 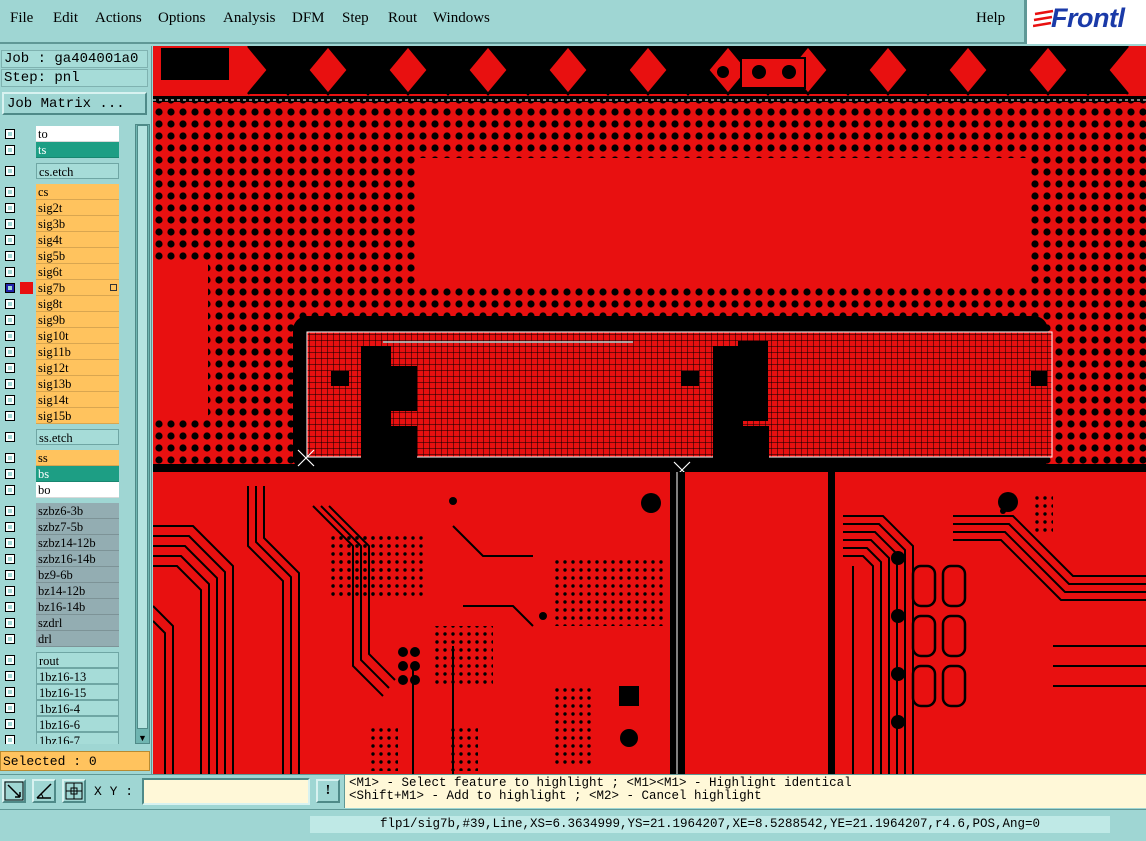 What do you see at coordinates (77, 256) in the screenshot?
I see `layer-name: sig5b` at bounding box center [77, 256].